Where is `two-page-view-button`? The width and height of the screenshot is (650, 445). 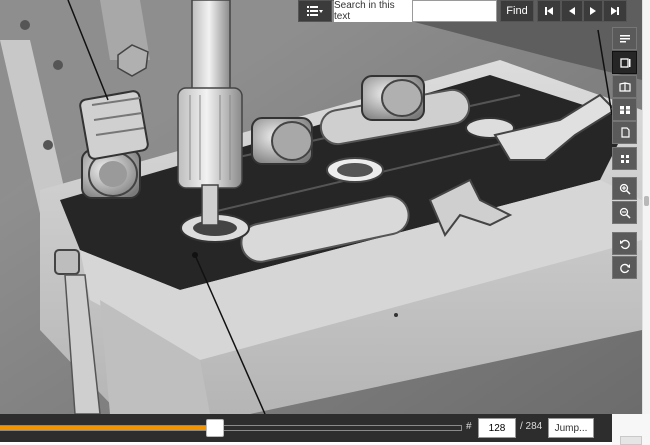 two-page-view-button is located at coordinates (624, 86).